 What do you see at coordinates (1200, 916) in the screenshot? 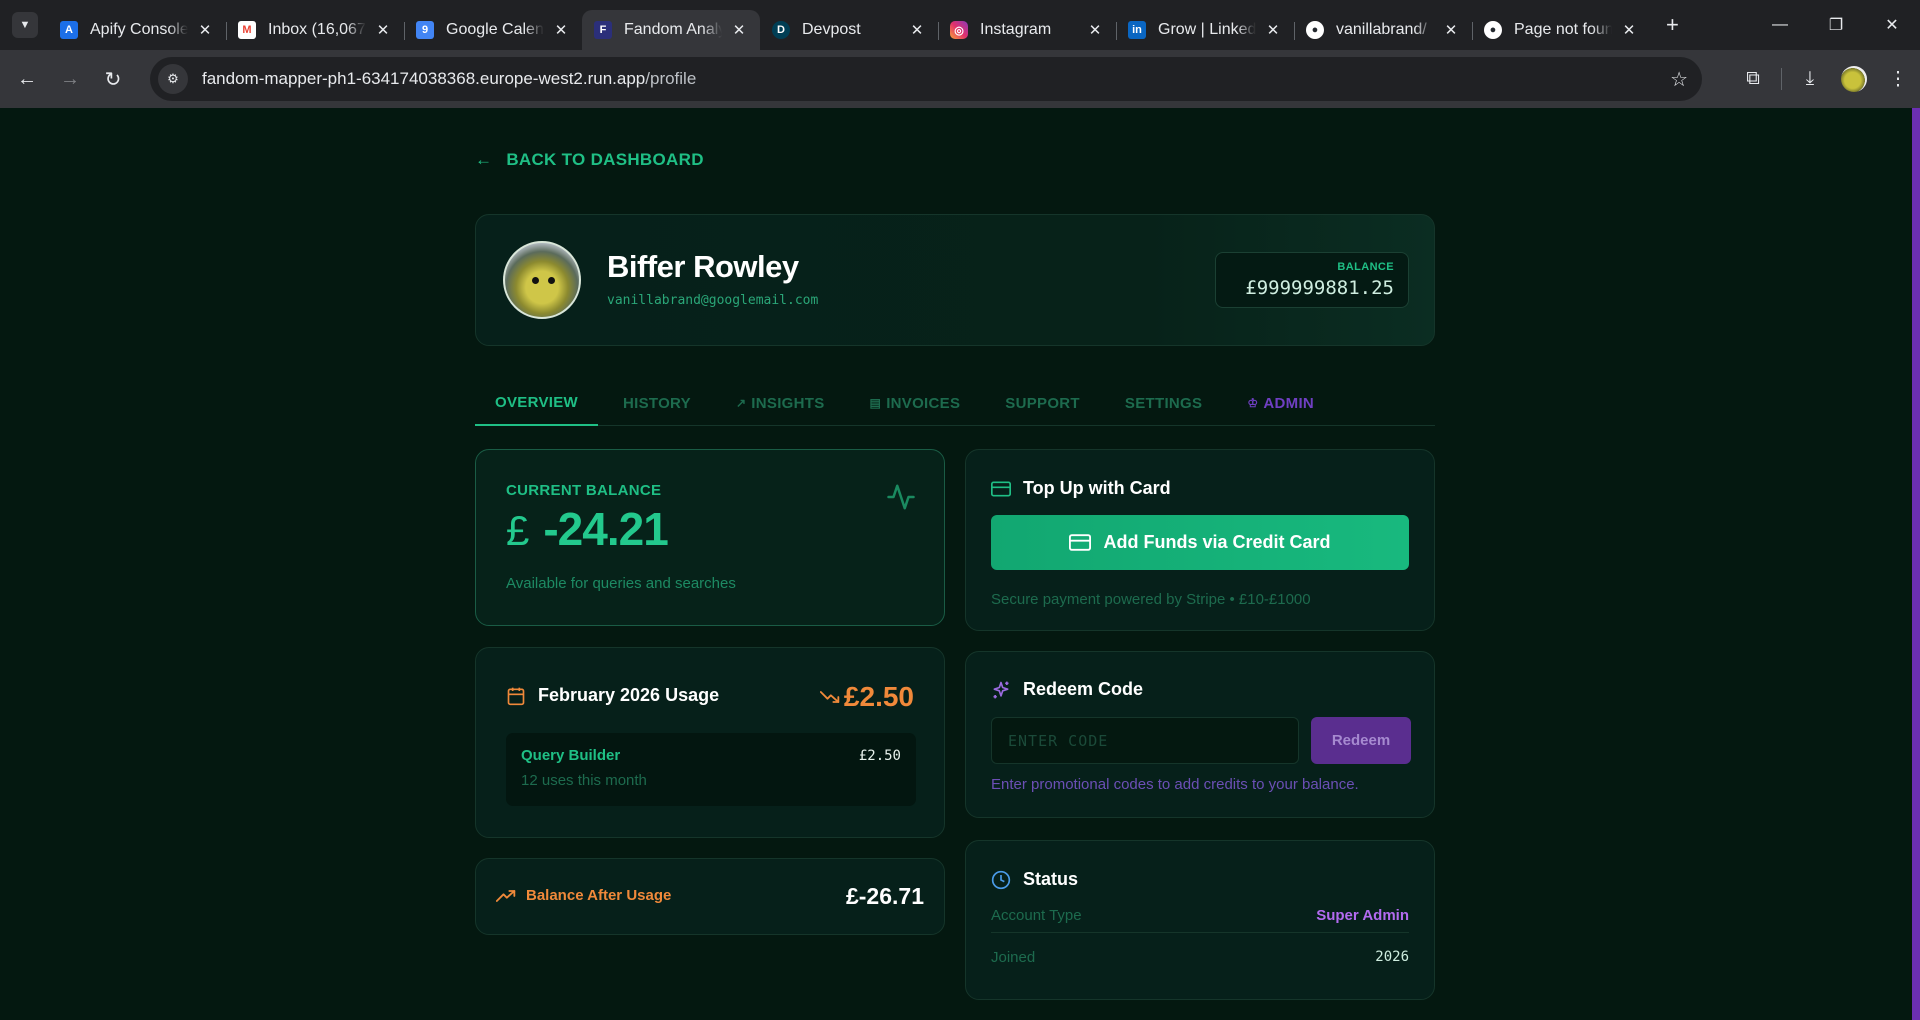
I see `account-type-row: Account Type Super Admin` at bounding box center [1200, 916].